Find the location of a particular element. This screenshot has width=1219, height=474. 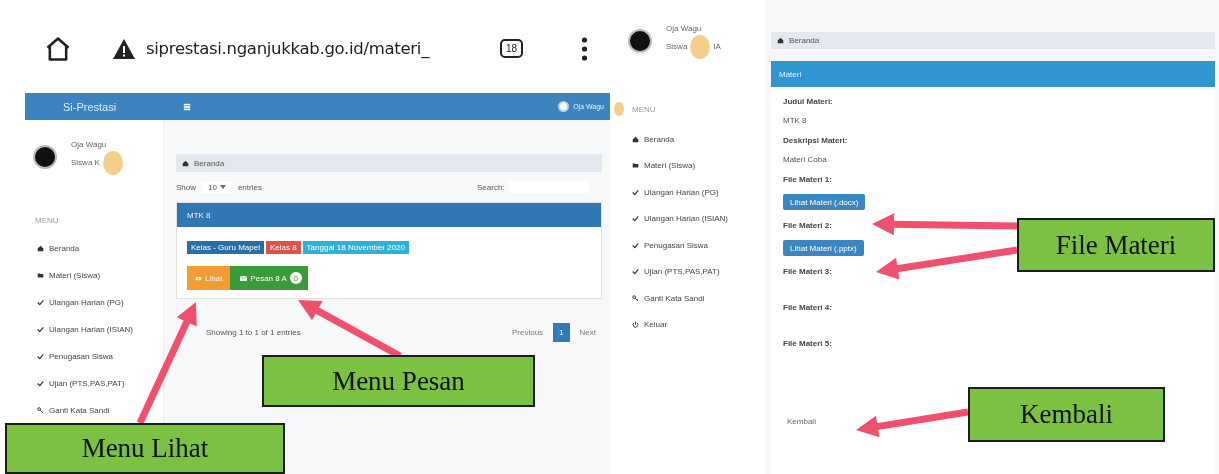

field-label: File Materi 3: is located at coordinates (807, 271).